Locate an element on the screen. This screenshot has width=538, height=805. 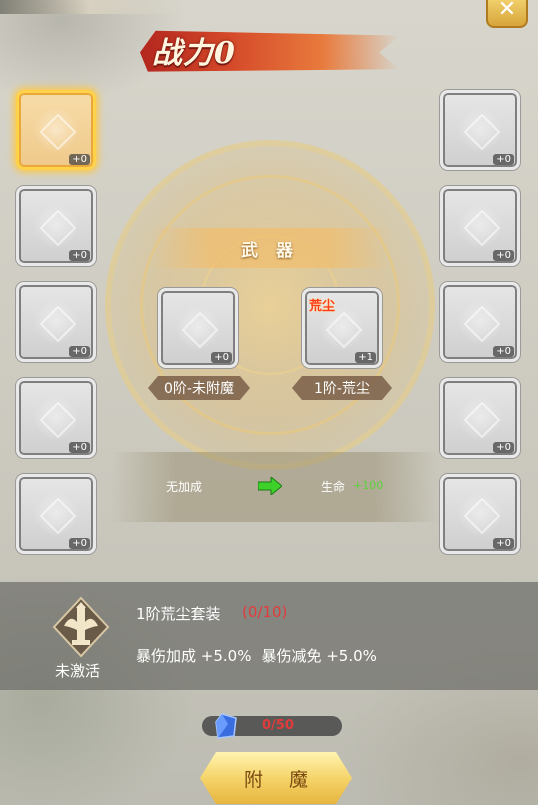
set-effect-item: 暴伤减免 +5.0% is located at coordinates (319, 656).